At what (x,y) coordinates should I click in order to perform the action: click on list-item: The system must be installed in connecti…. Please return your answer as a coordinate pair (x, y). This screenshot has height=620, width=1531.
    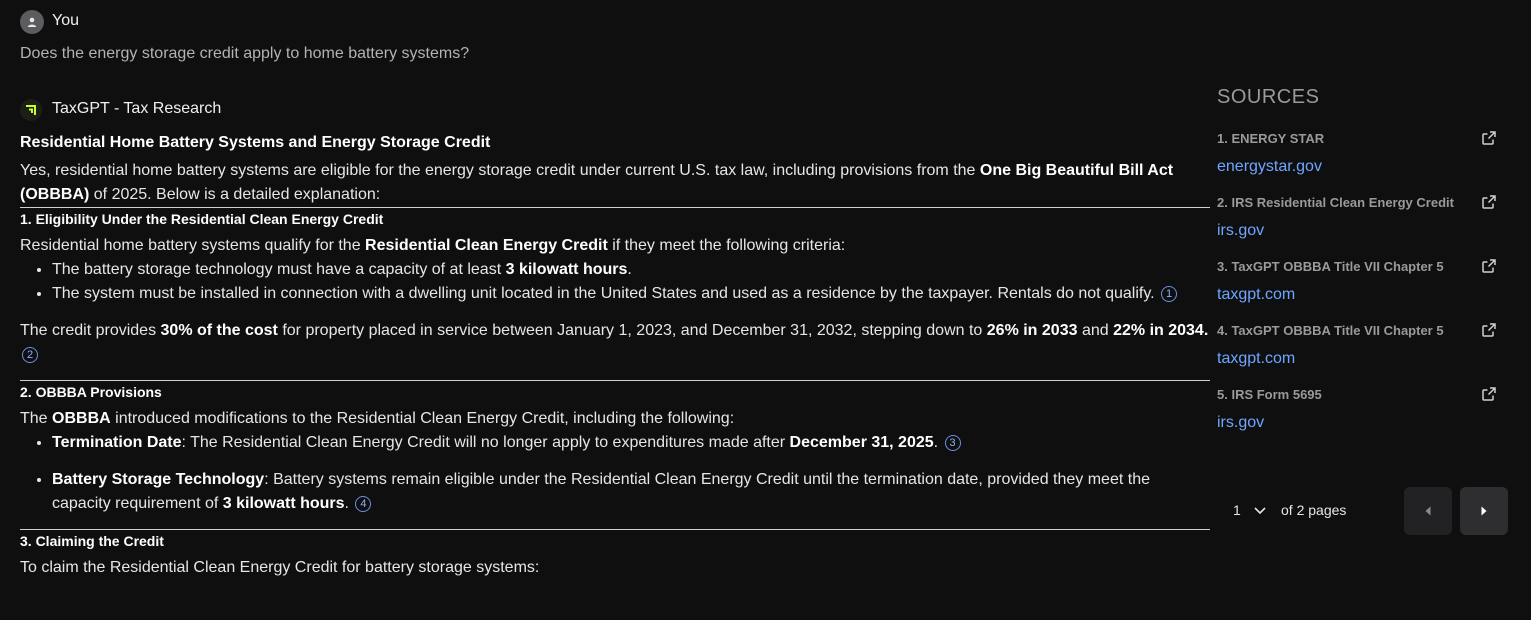
    Looking at the image, I should click on (631, 294).